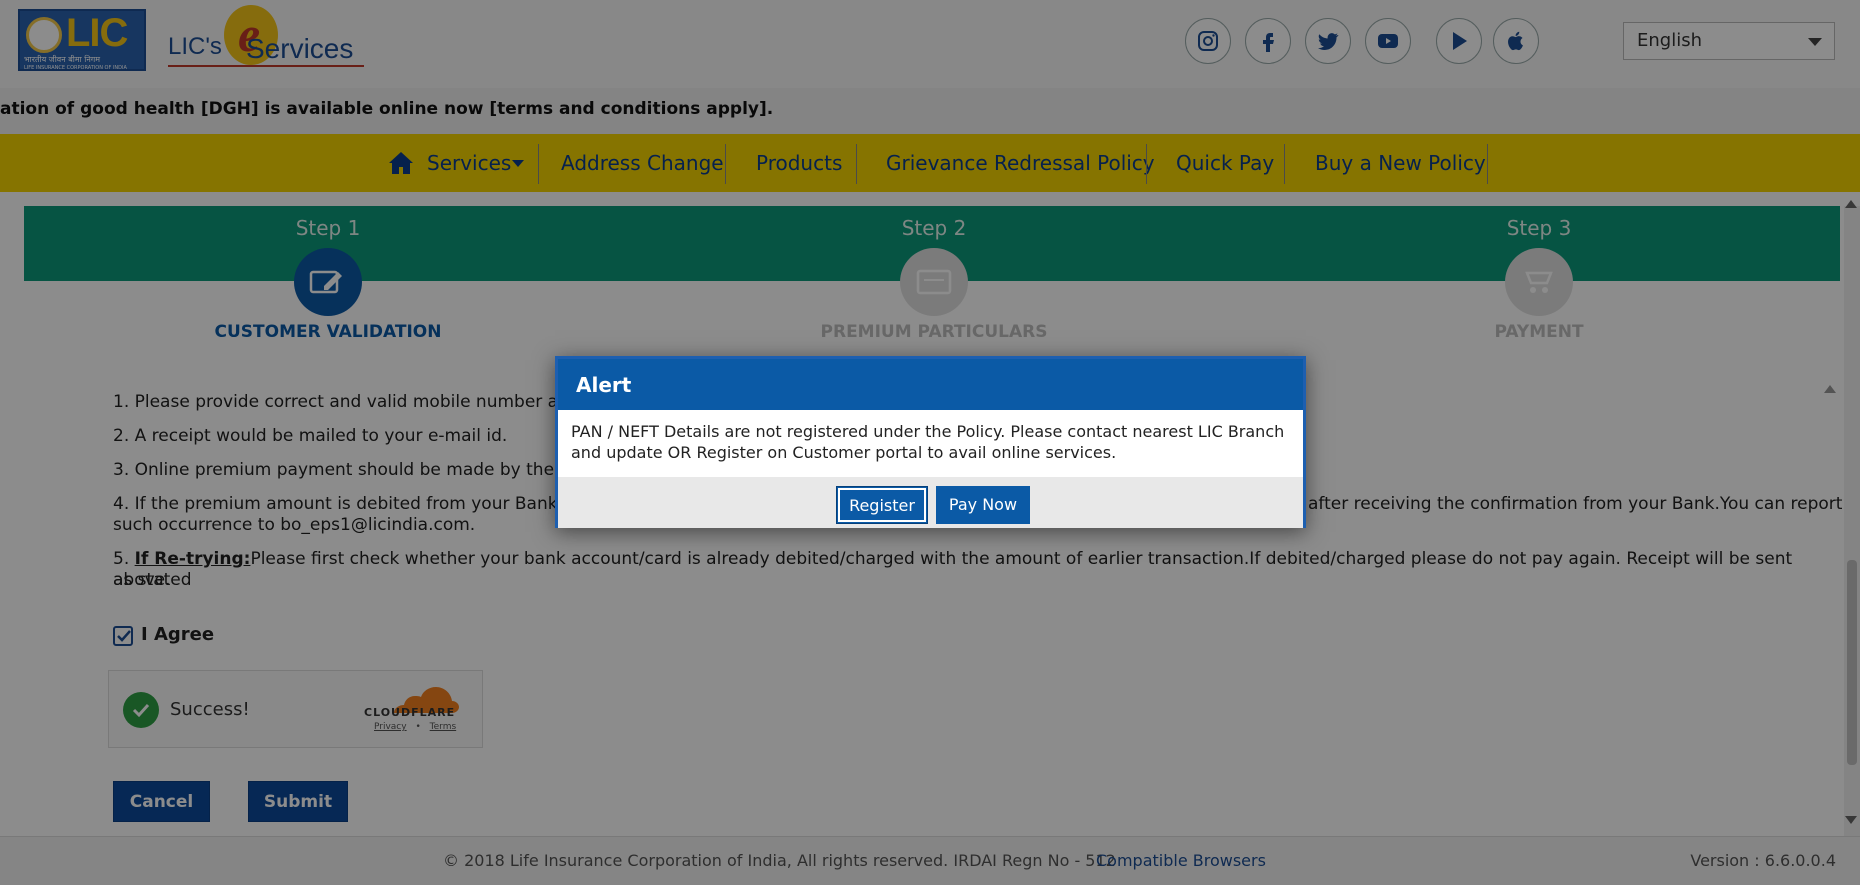 Image resolution: width=1860 pixels, height=885 pixels. Describe the element at coordinates (983, 505) in the screenshot. I see `pay-now-button: Pay Now` at that location.